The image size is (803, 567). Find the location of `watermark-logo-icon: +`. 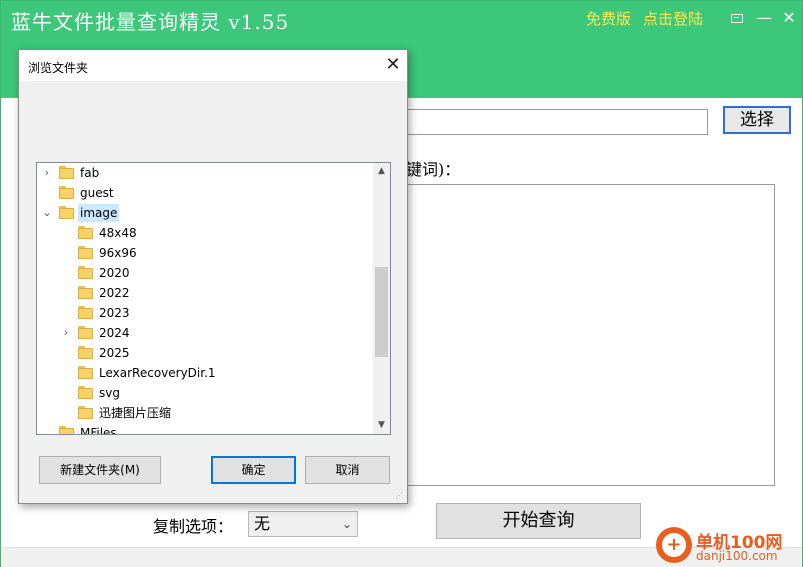

watermark-logo-icon: + is located at coordinates (674, 545).